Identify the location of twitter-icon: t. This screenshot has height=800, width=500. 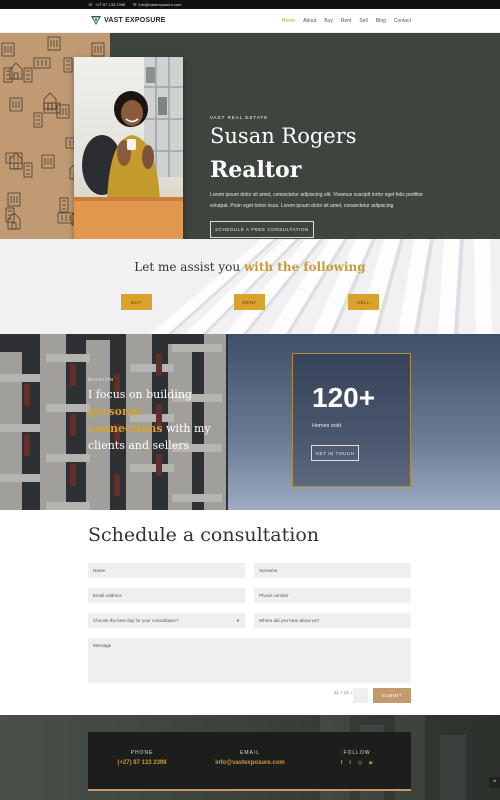
(350, 763).